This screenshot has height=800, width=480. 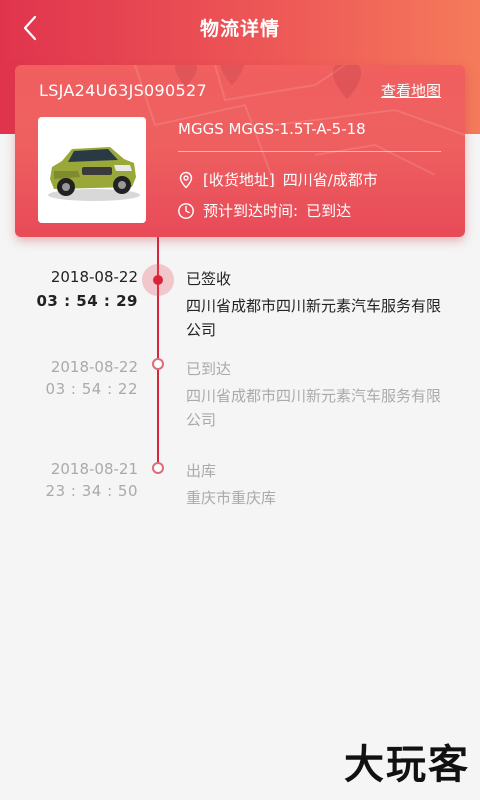 What do you see at coordinates (251, 211) in the screenshot?
I see `eta-label: 预计到达时间:` at bounding box center [251, 211].